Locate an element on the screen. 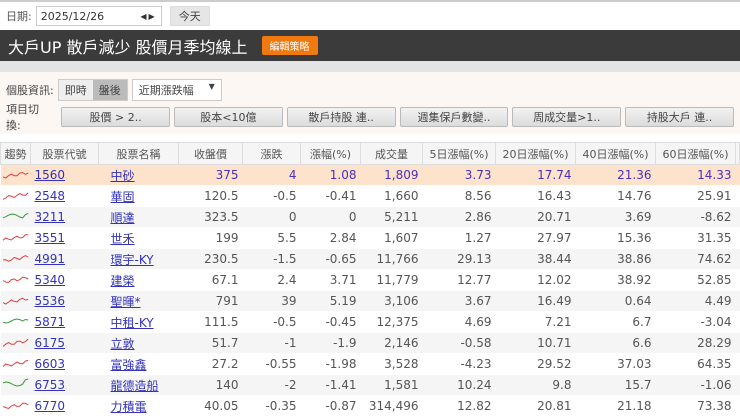 The height and width of the screenshot is (418, 740). name-cell: 世禾 is located at coordinates (138, 238).